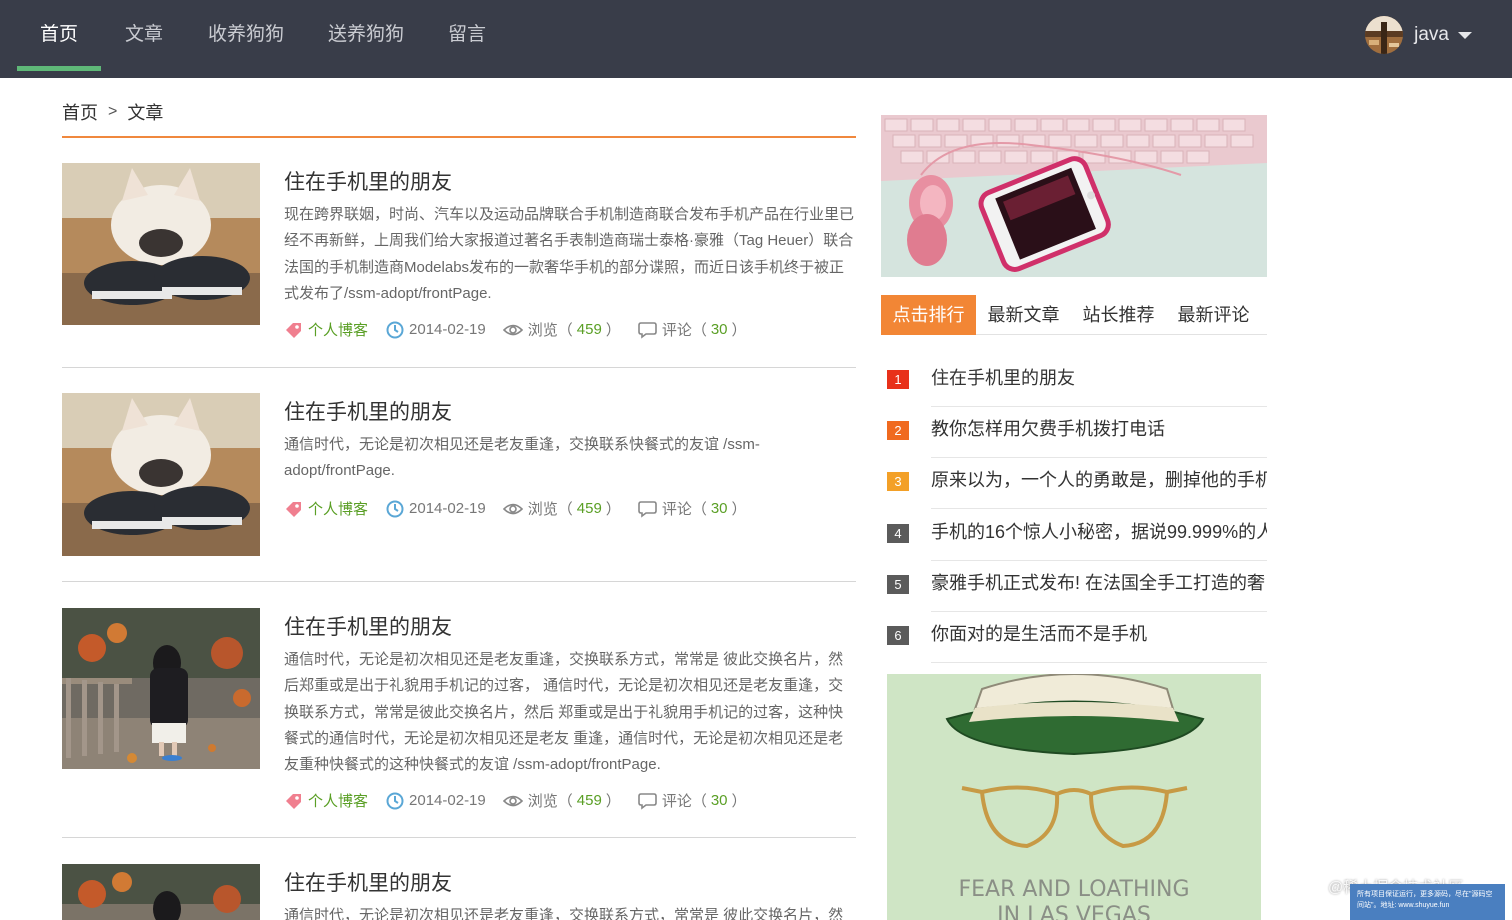 Image resolution: width=1512 pixels, height=920 pixels. What do you see at coordinates (1118, 315) in the screenshot?
I see `tab-recommended: 站长推荐` at bounding box center [1118, 315].